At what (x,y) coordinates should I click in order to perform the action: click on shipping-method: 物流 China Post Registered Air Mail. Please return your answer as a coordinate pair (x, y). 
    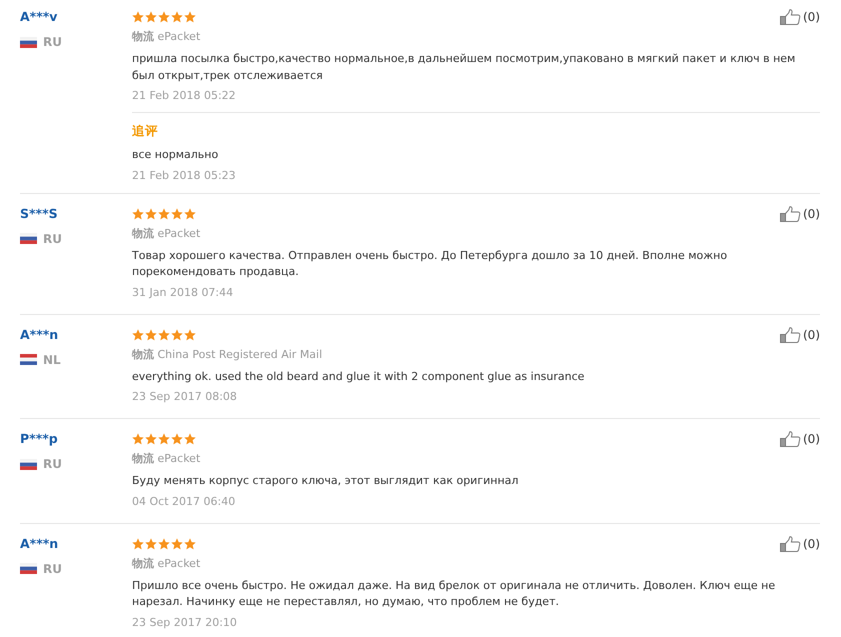
    Looking at the image, I should click on (228, 354).